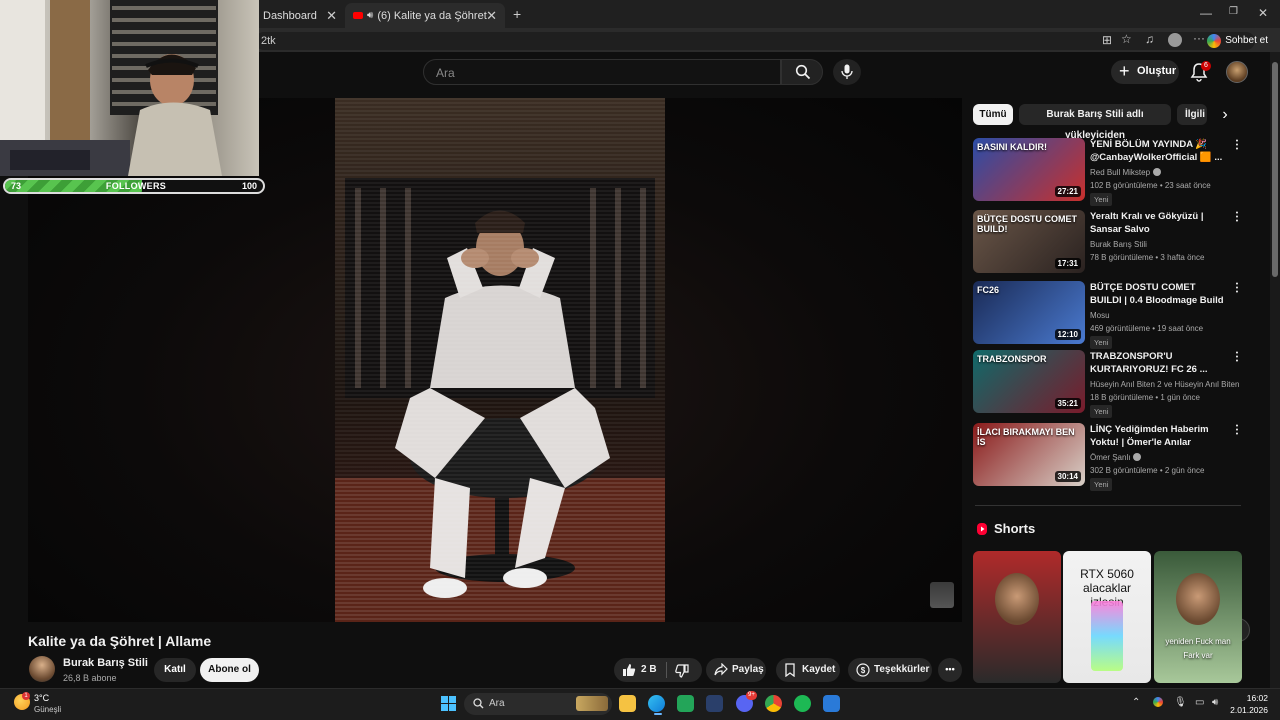 This screenshot has height=720, width=1280. I want to click on network-app-icon, so click(714, 703).